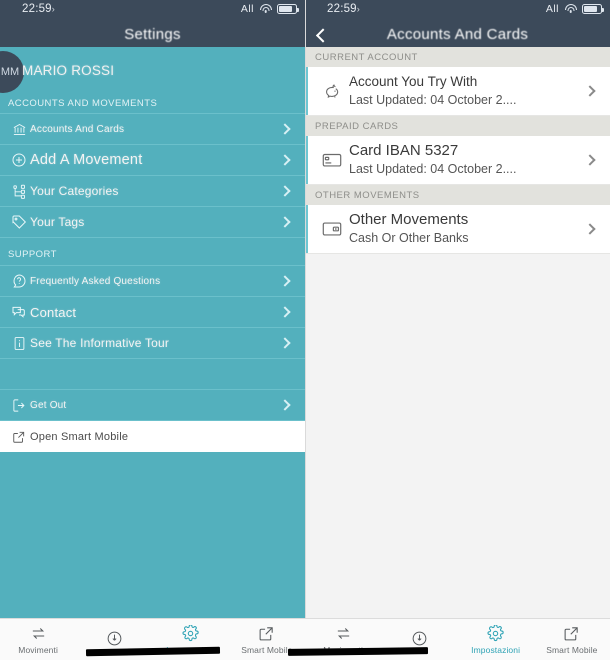 This screenshot has width=610, height=660. I want to click on sidebar-label: Your Tags, so click(57, 222).